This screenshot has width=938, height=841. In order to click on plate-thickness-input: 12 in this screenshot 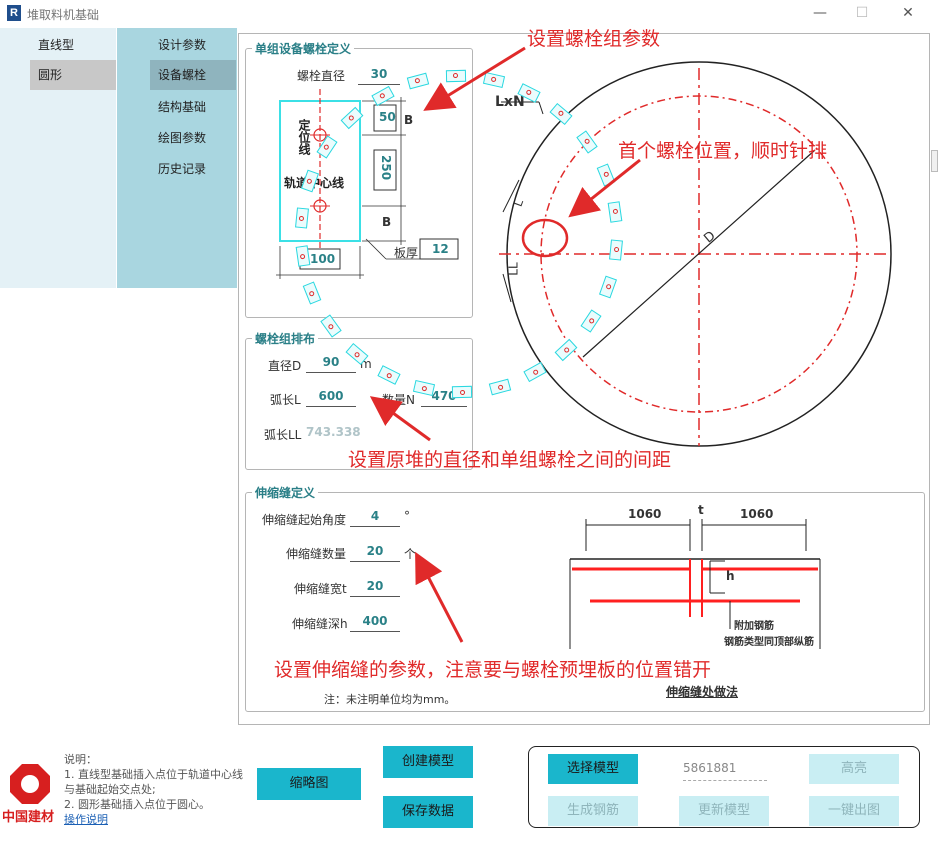, I will do `click(440, 249)`.